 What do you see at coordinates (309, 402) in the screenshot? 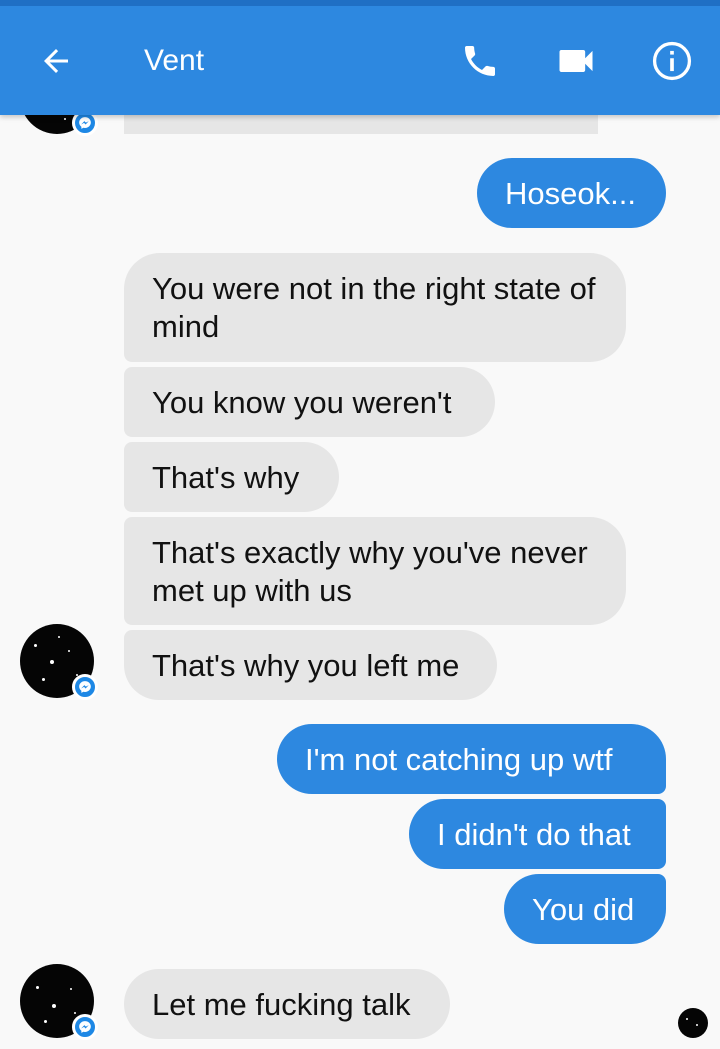
I see `message-bubble-incoming: You know you weren't` at bounding box center [309, 402].